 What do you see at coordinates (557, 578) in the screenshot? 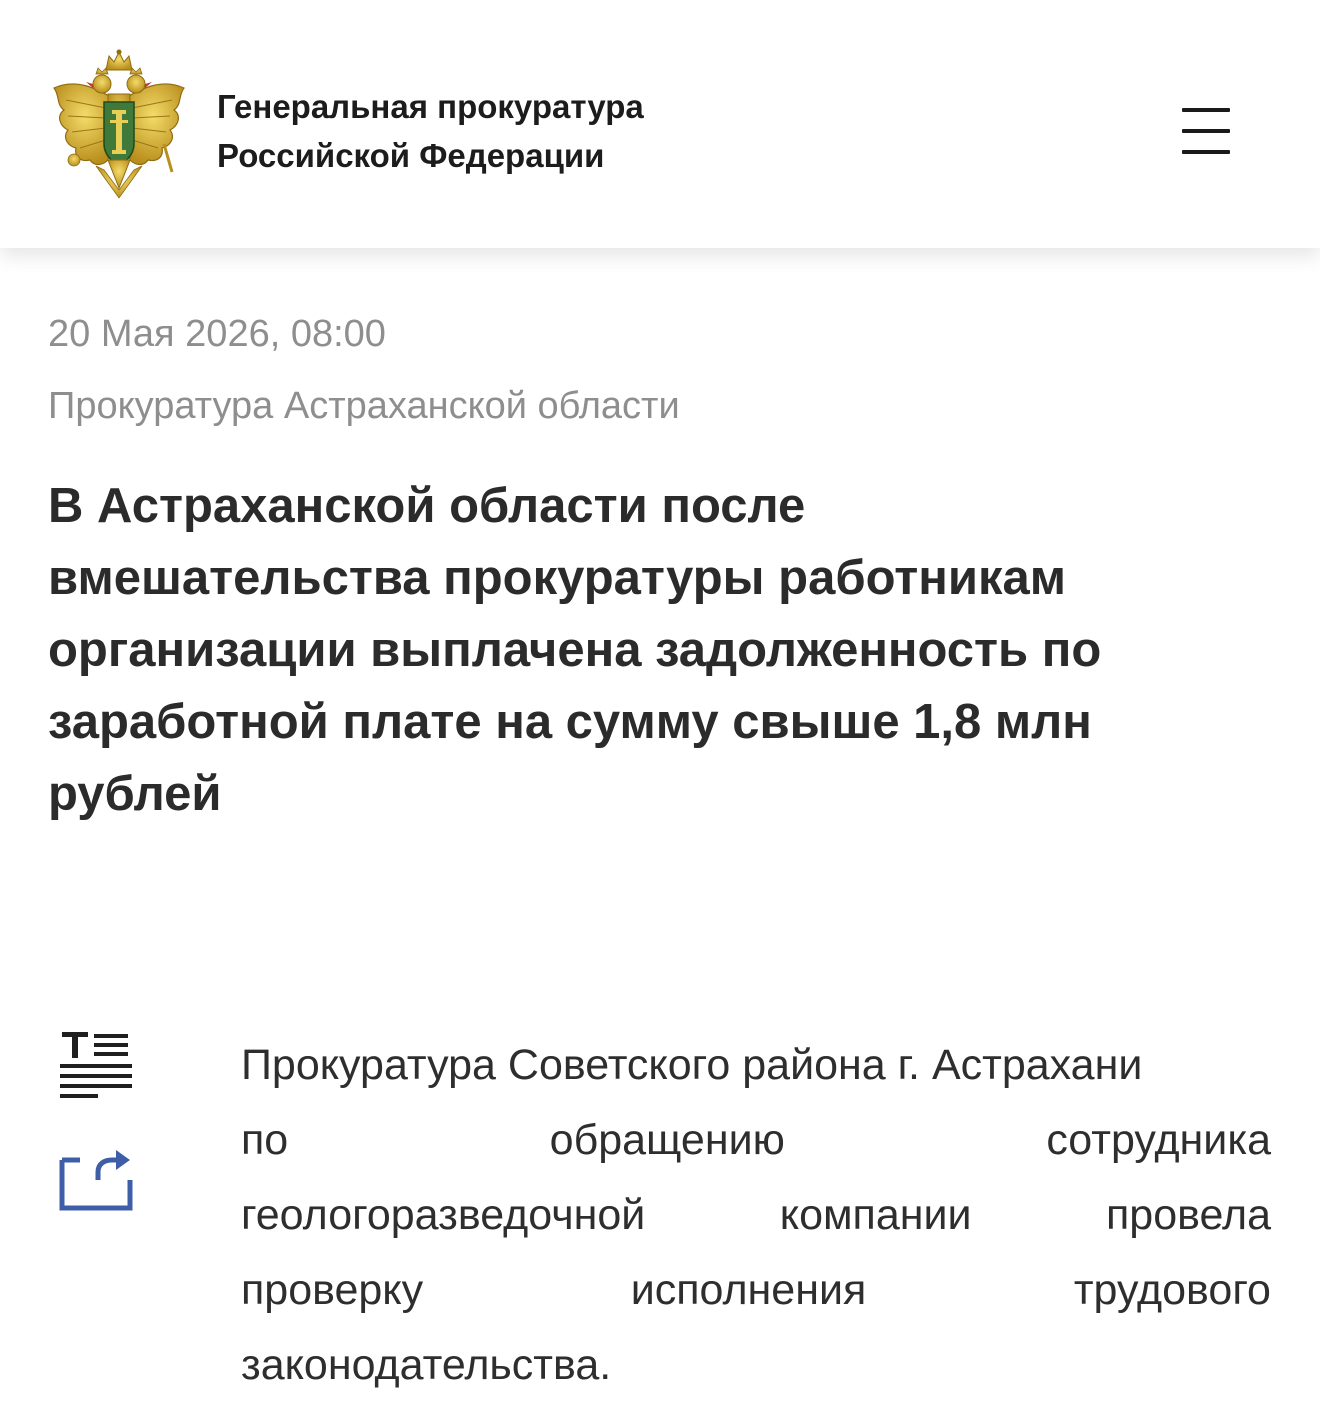
I see `article-title-line: вмешательства прокуратуры работникам` at bounding box center [557, 578].